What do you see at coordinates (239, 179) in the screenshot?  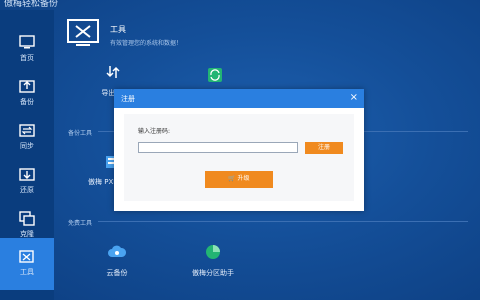 I see `upgrade-button: 🛒 升级` at bounding box center [239, 179].